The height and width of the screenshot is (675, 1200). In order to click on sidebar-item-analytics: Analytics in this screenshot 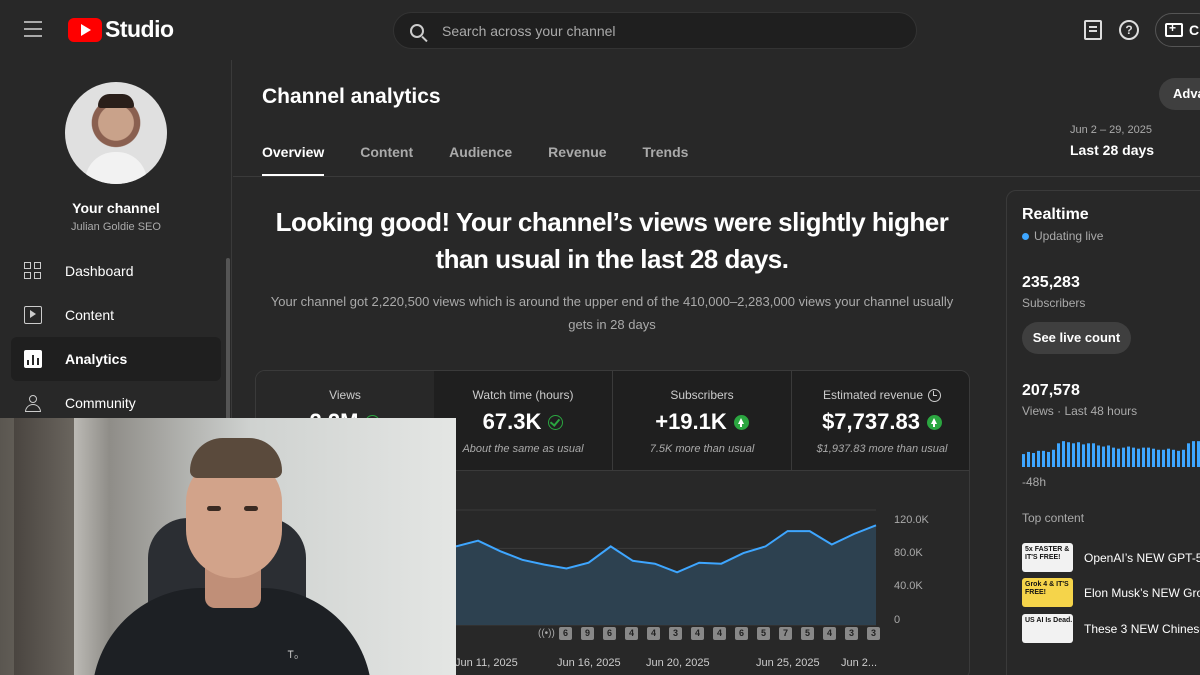, I will do `click(116, 359)`.